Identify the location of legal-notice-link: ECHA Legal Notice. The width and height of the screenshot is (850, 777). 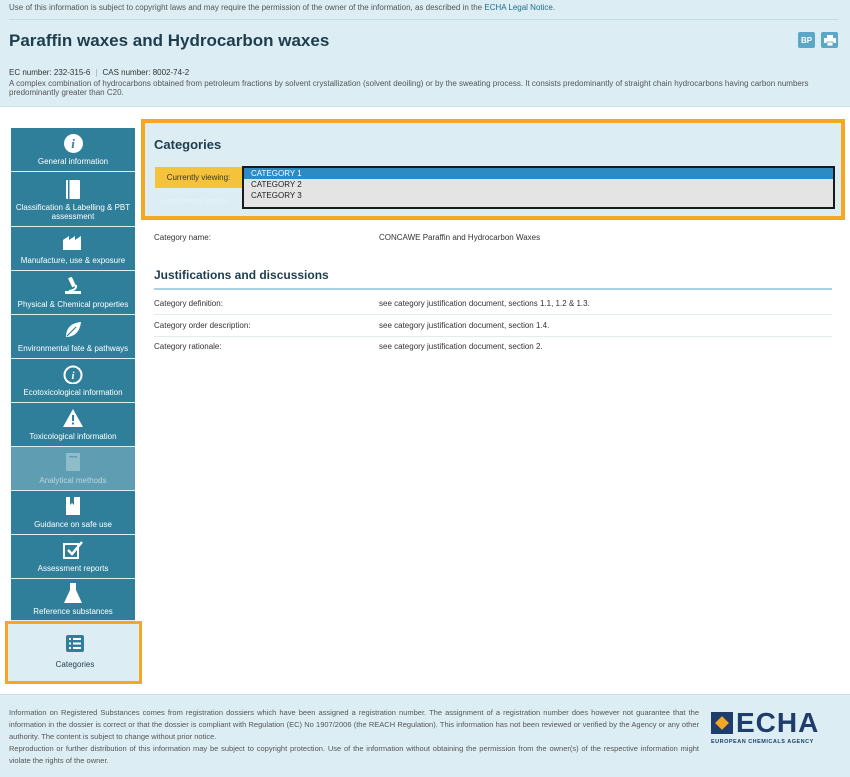
(518, 7).